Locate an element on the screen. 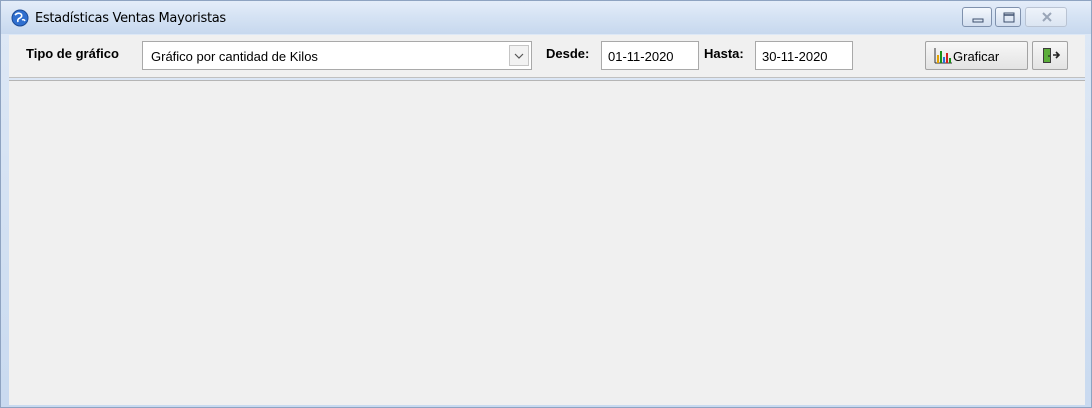  maximize-icon is located at coordinates (1009, 17).